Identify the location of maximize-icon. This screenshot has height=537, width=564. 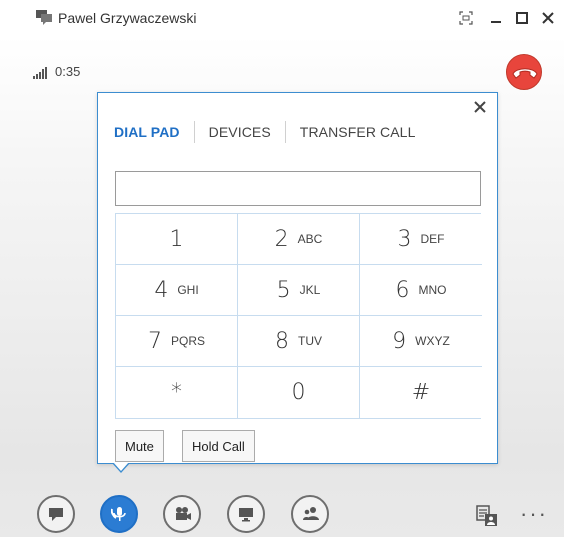
(522, 18).